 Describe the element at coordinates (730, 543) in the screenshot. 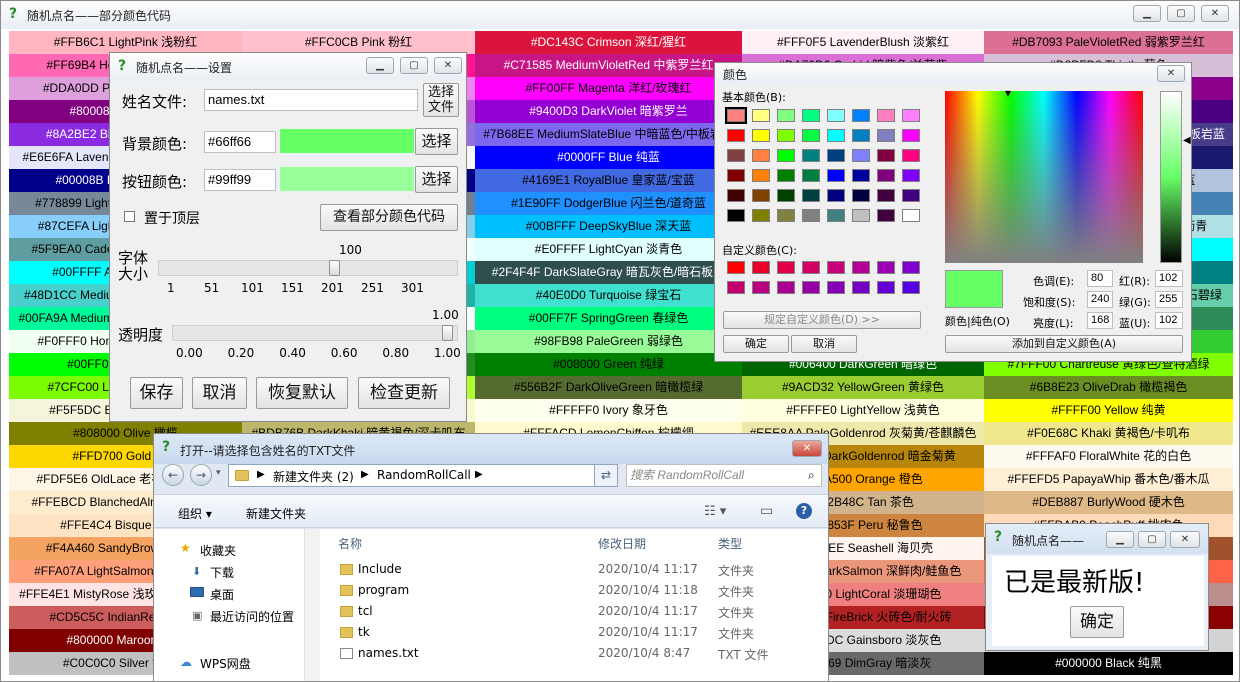

I see `column-type: 类型` at that location.